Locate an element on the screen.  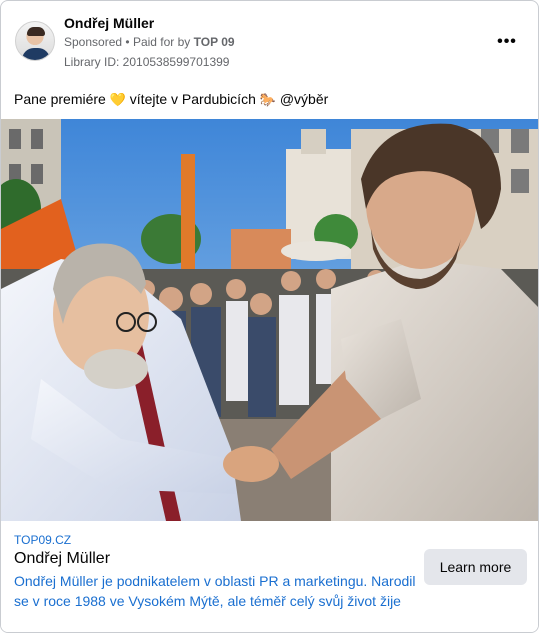
avatar is located at coordinates (35, 41).